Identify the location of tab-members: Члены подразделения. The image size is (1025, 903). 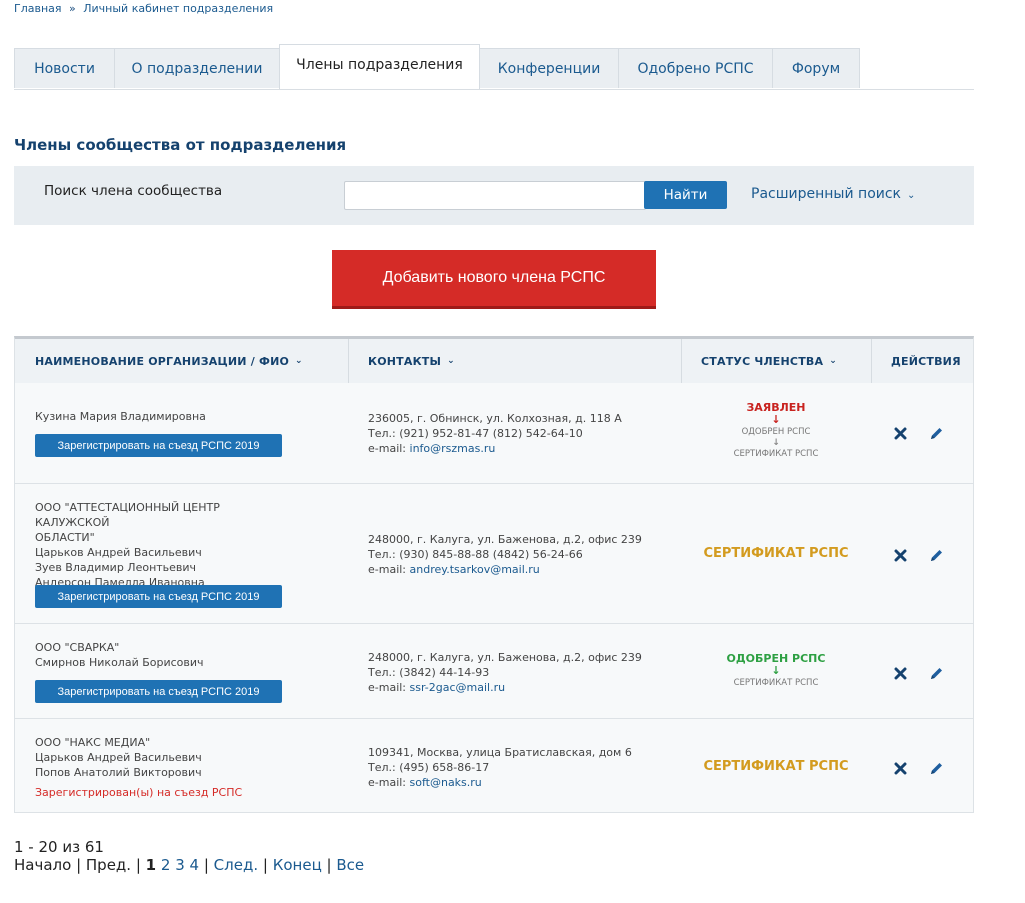
(379, 66).